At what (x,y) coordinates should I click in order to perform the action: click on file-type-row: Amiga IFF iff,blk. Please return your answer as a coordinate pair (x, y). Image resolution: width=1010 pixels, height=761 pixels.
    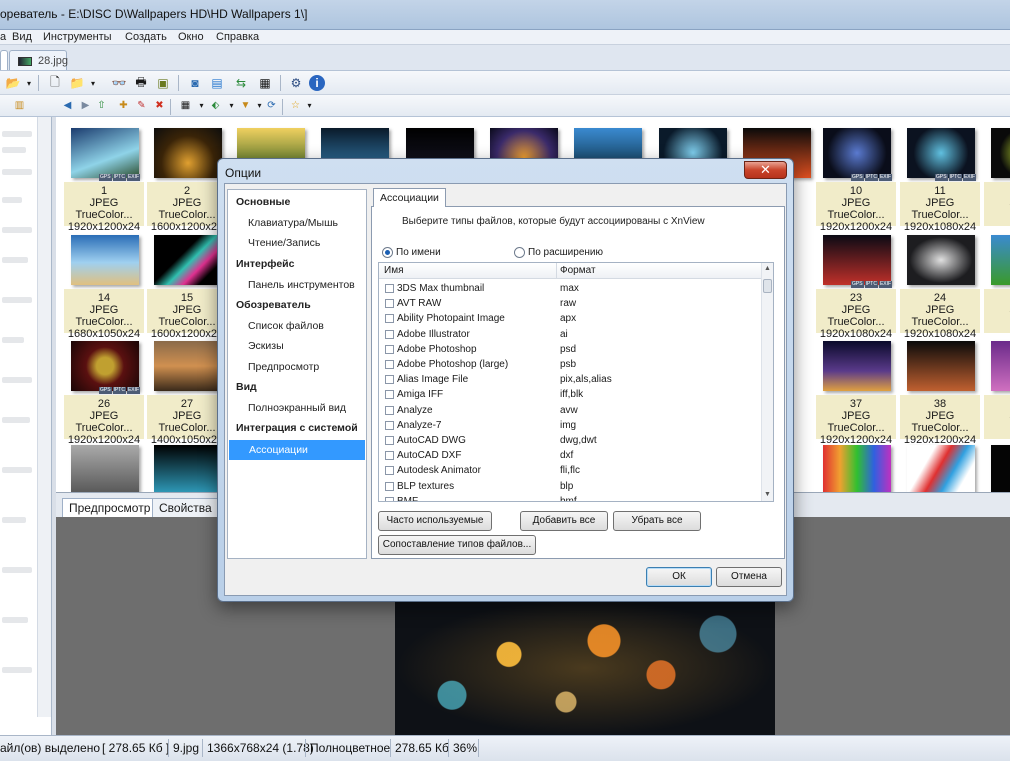
    Looking at the image, I should click on (571, 394).